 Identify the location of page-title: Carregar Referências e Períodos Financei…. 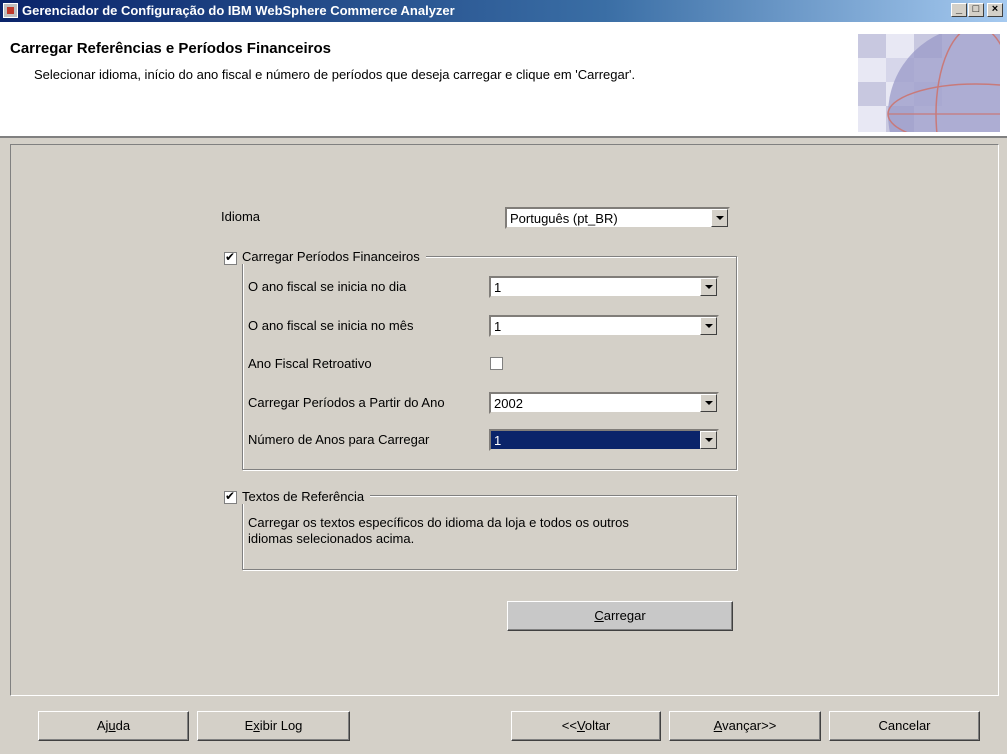
(170, 48).